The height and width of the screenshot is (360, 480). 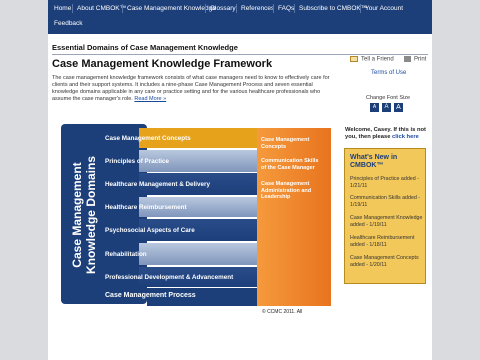 I want to click on domains-vertical-label: Case Management Knowledge Domains, so click(x=84, y=215).